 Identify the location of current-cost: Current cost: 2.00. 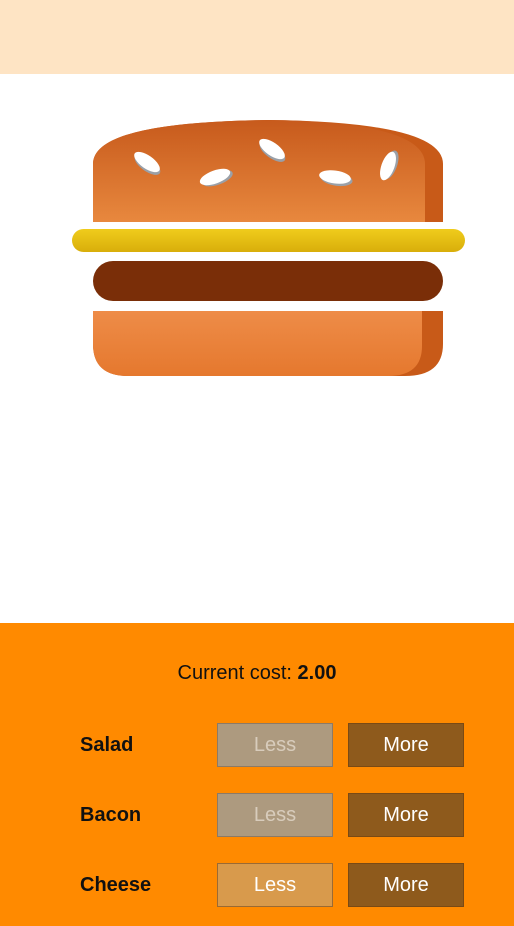
(257, 673).